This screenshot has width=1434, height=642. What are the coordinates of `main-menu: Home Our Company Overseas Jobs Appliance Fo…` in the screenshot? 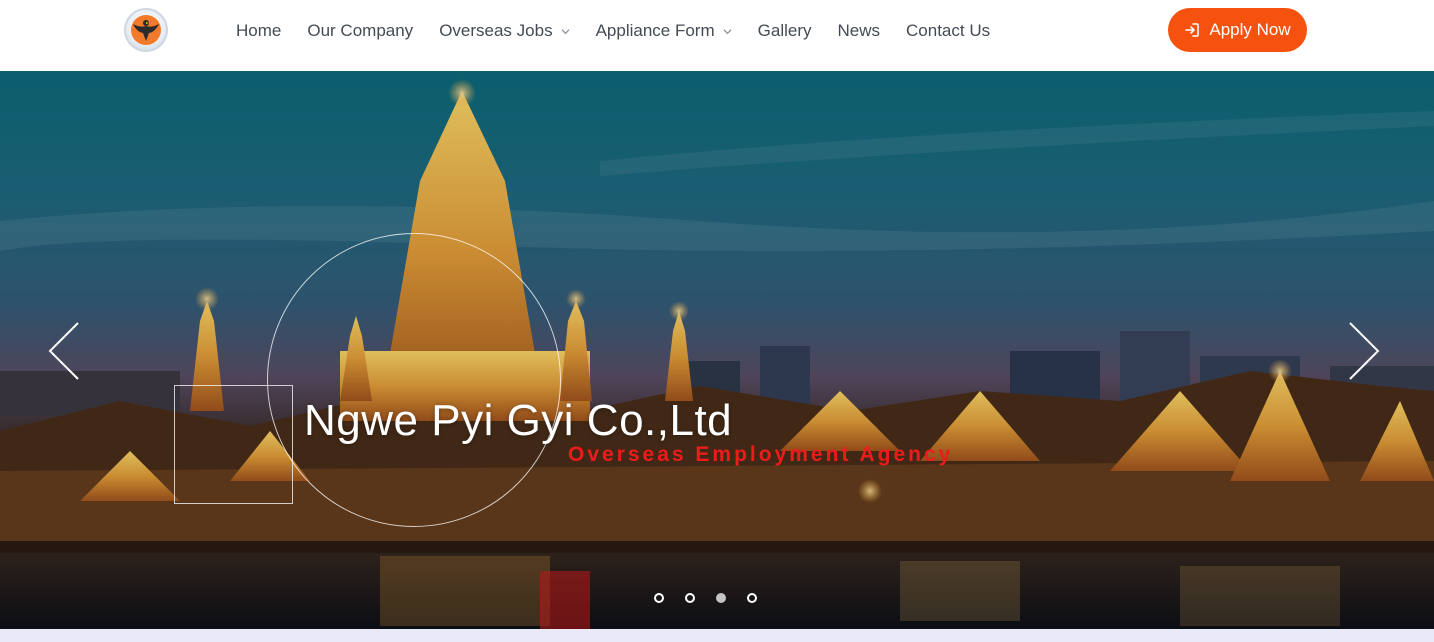 It's located at (613, 31).